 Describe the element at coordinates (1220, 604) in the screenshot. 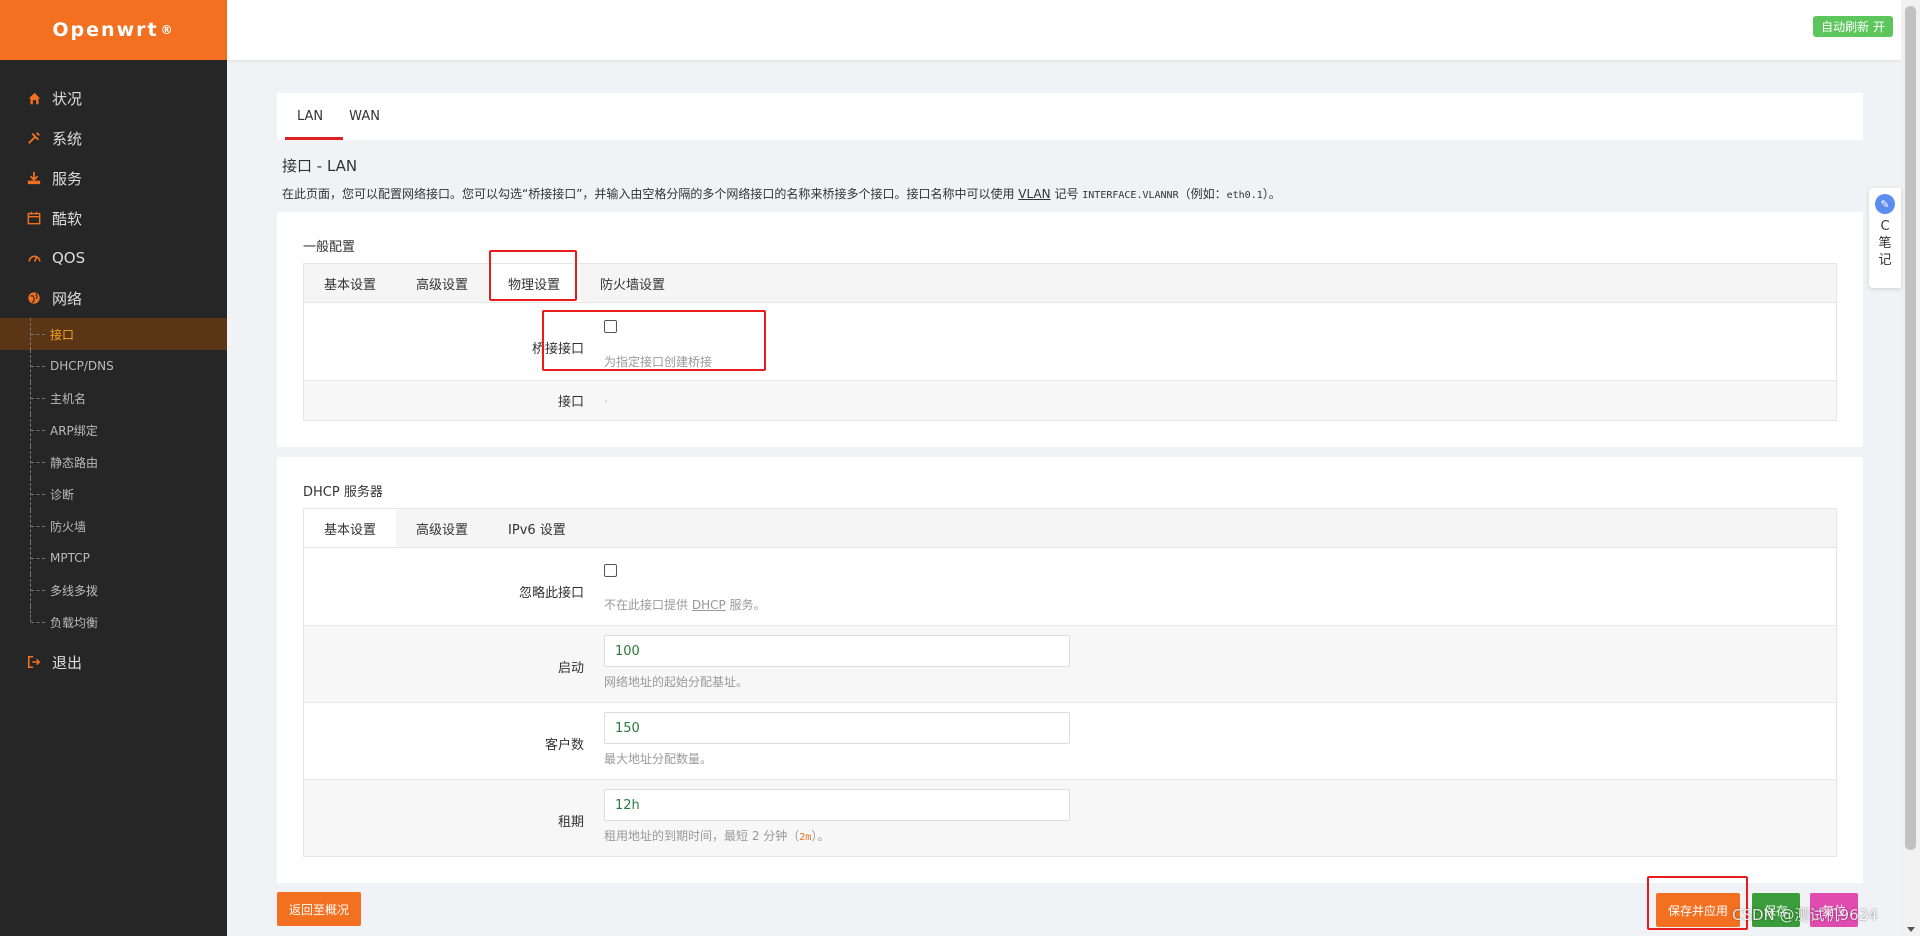

I see `ignore-hint: 不在此接口提供 DHCP 服务。` at that location.